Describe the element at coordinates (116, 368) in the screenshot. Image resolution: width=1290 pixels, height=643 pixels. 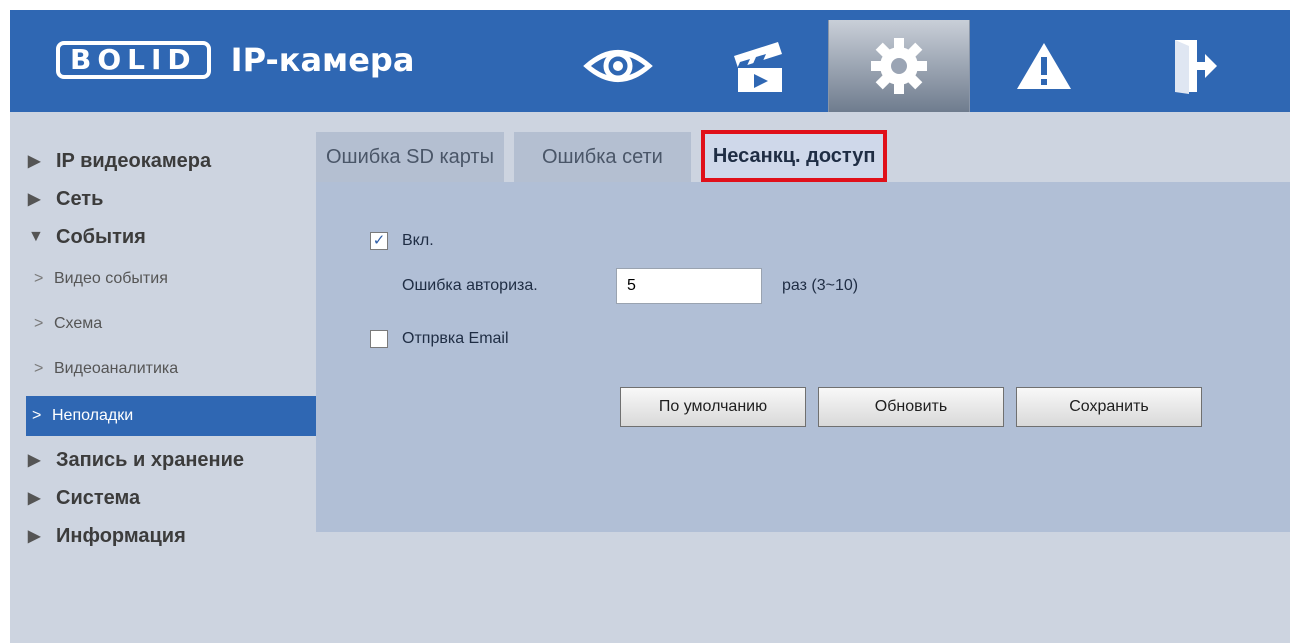
I see `sidebar-item-label: Видеоаналитика` at that location.